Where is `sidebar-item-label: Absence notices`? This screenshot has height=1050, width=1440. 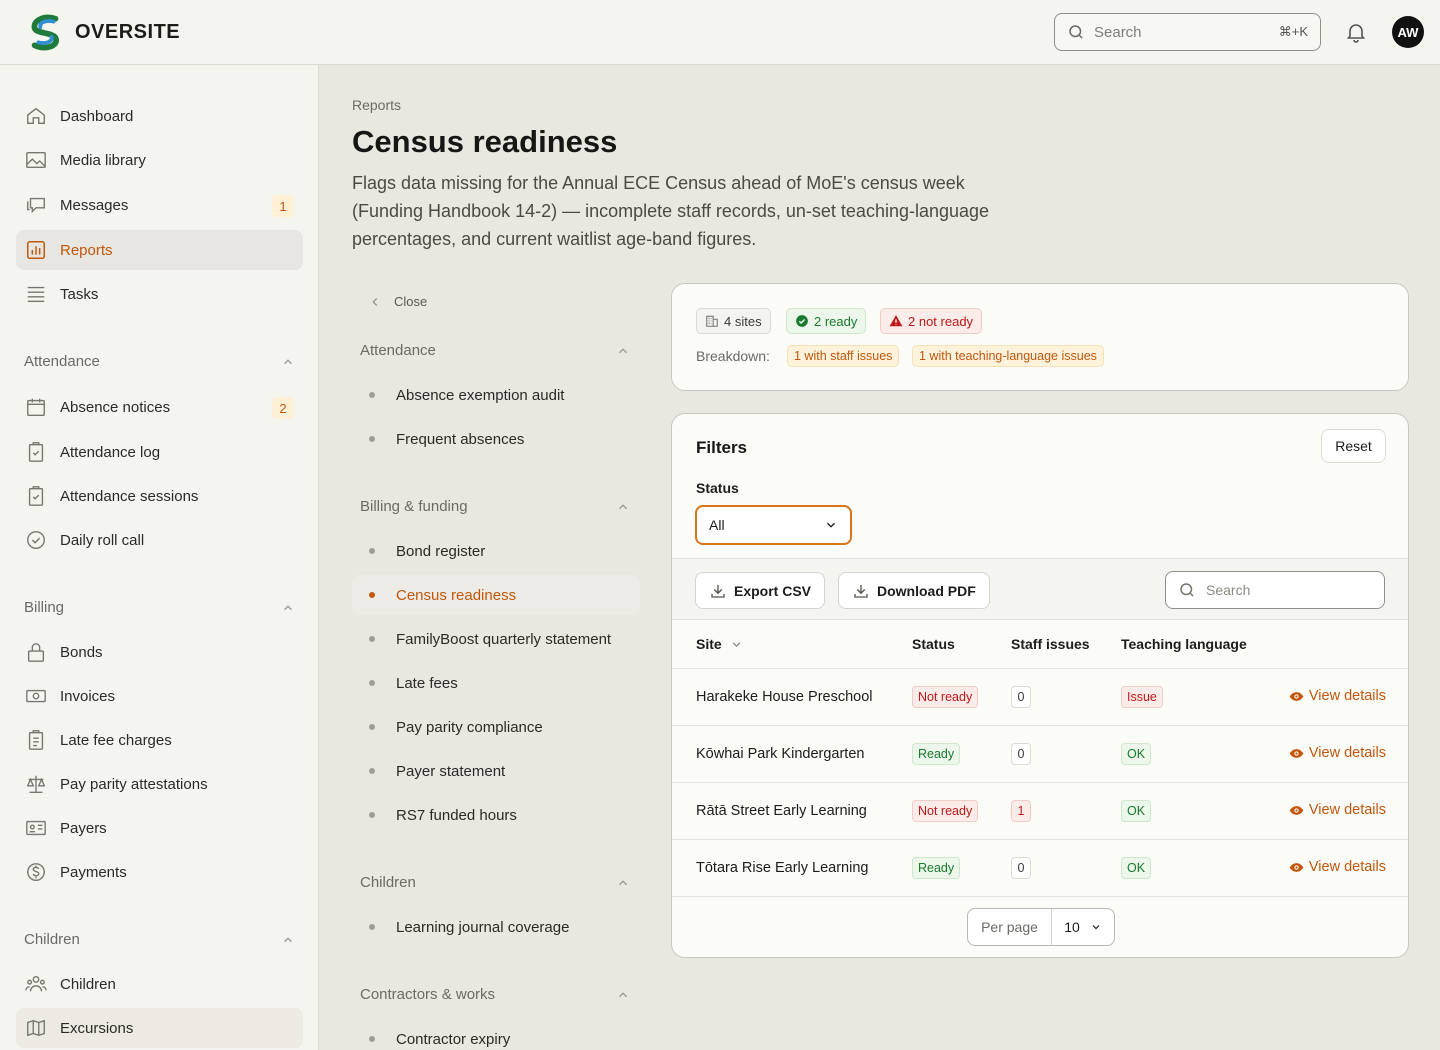
sidebar-item-label: Absence notices is located at coordinates (115, 407).